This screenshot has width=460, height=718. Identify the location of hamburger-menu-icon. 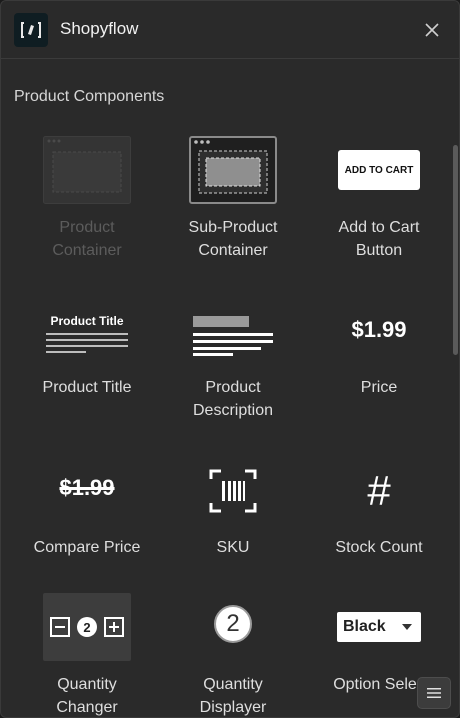
(434, 693).